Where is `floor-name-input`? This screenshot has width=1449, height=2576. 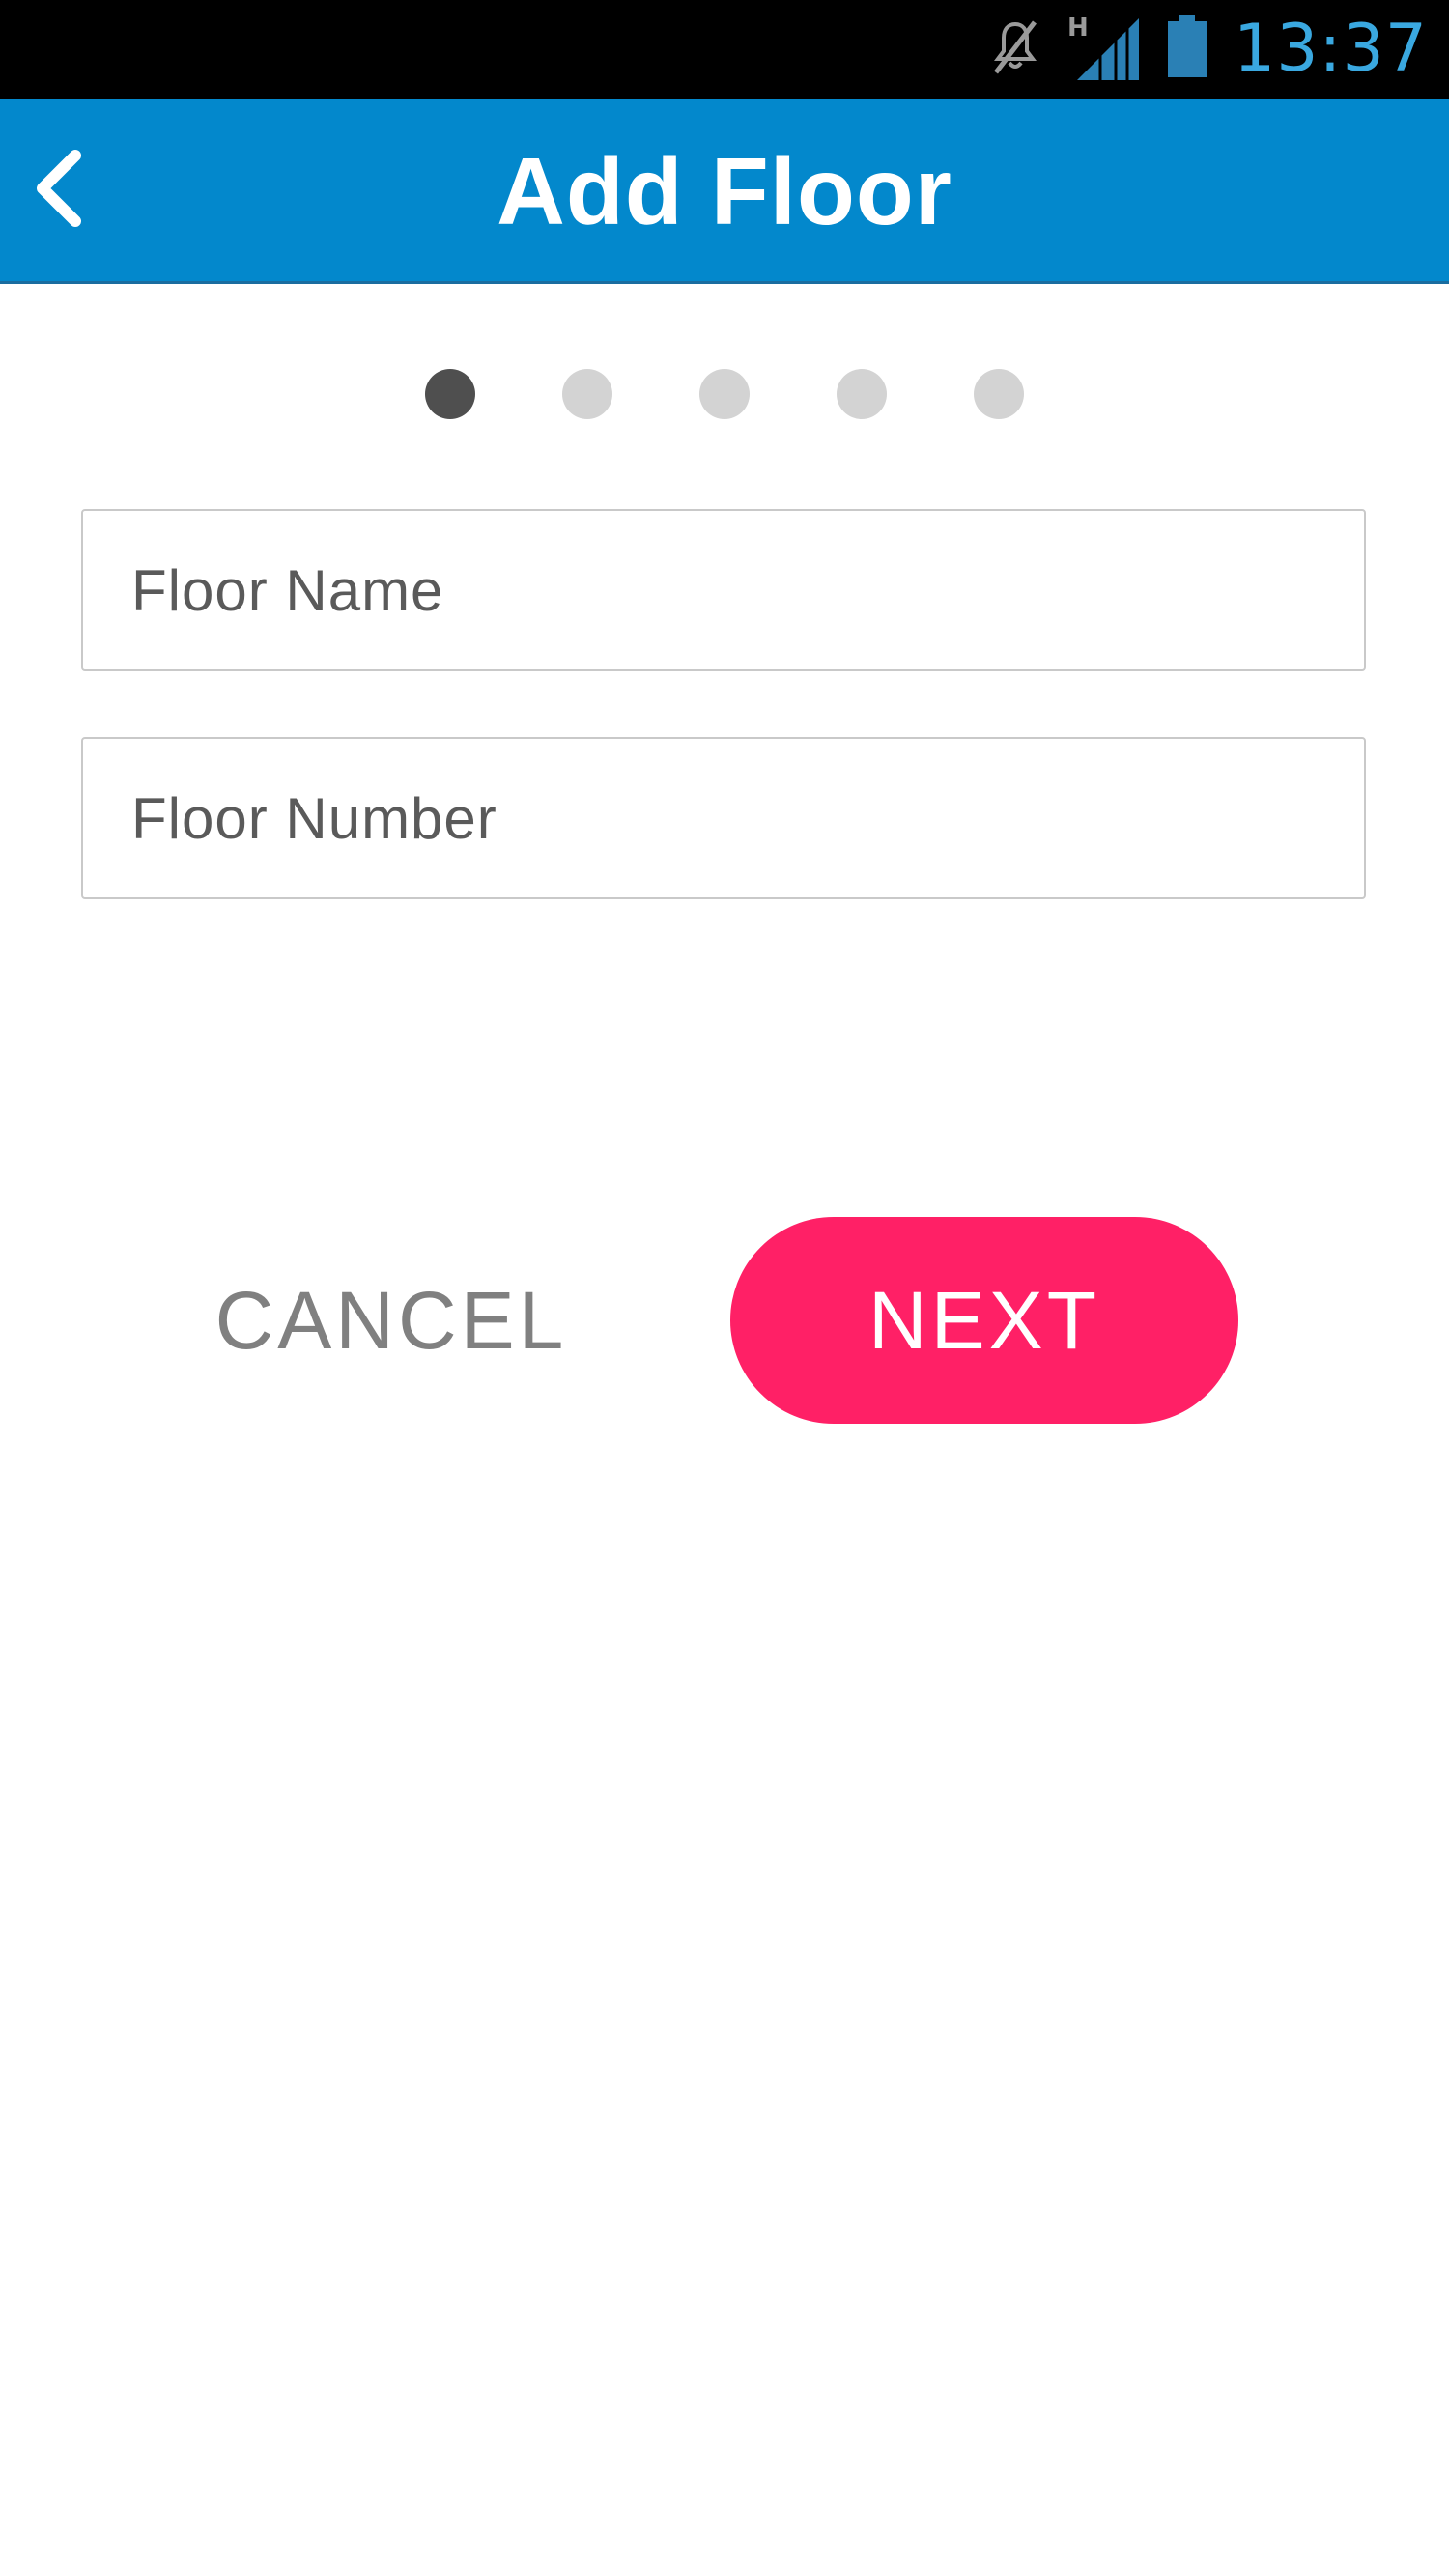
floor-name-input is located at coordinates (746, 590).